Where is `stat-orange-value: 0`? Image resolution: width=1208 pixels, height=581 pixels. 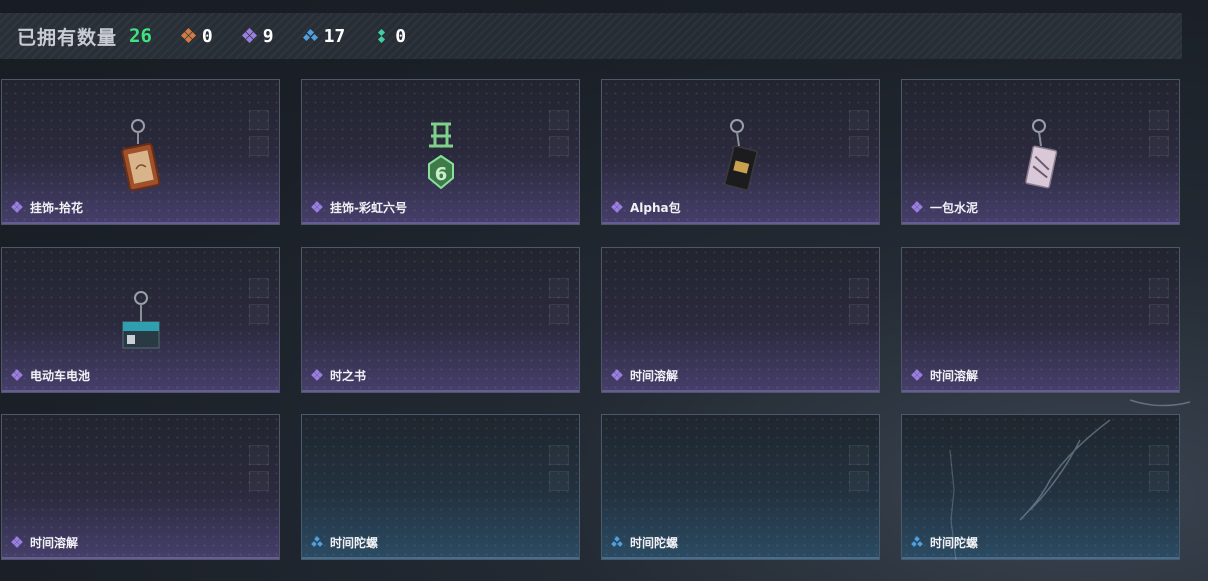 stat-orange-value: 0 is located at coordinates (207, 36).